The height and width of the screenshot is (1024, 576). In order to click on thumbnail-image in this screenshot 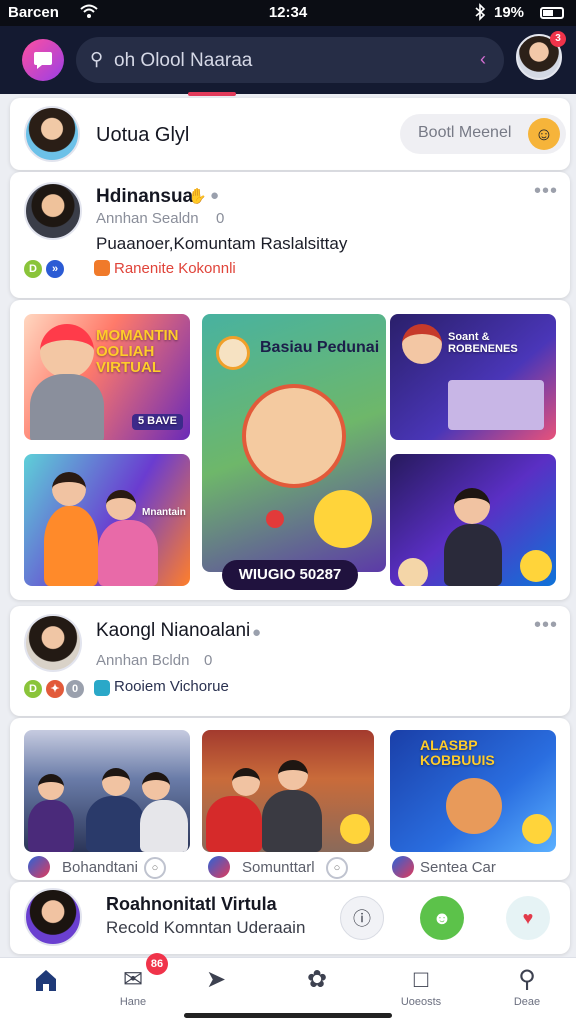, I will do `click(496, 405)`.